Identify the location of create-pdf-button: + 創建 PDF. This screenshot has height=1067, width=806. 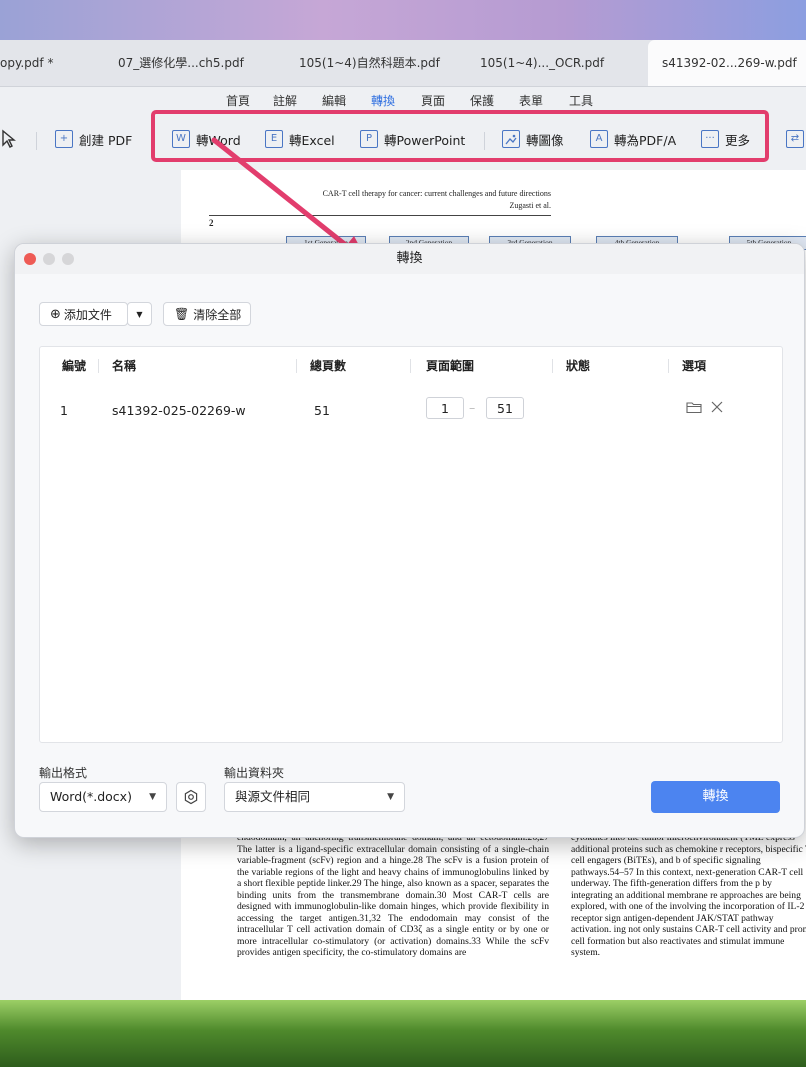
(93, 139).